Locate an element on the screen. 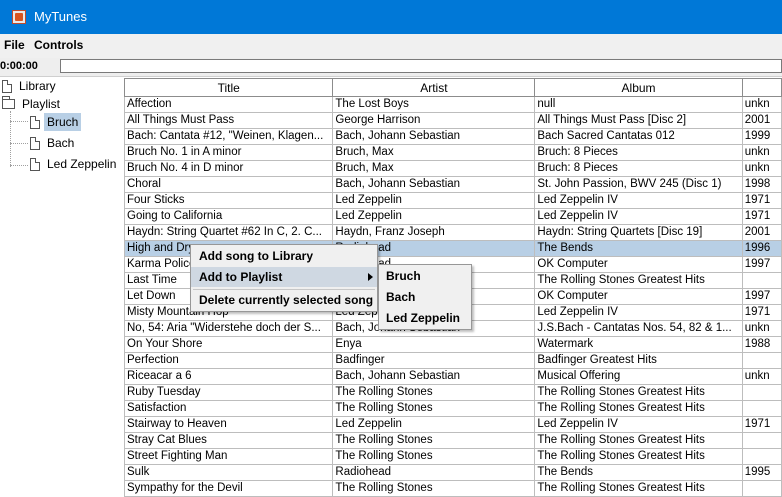 The width and height of the screenshot is (782, 497). cell-artist: Bruch, Max is located at coordinates (434, 152).